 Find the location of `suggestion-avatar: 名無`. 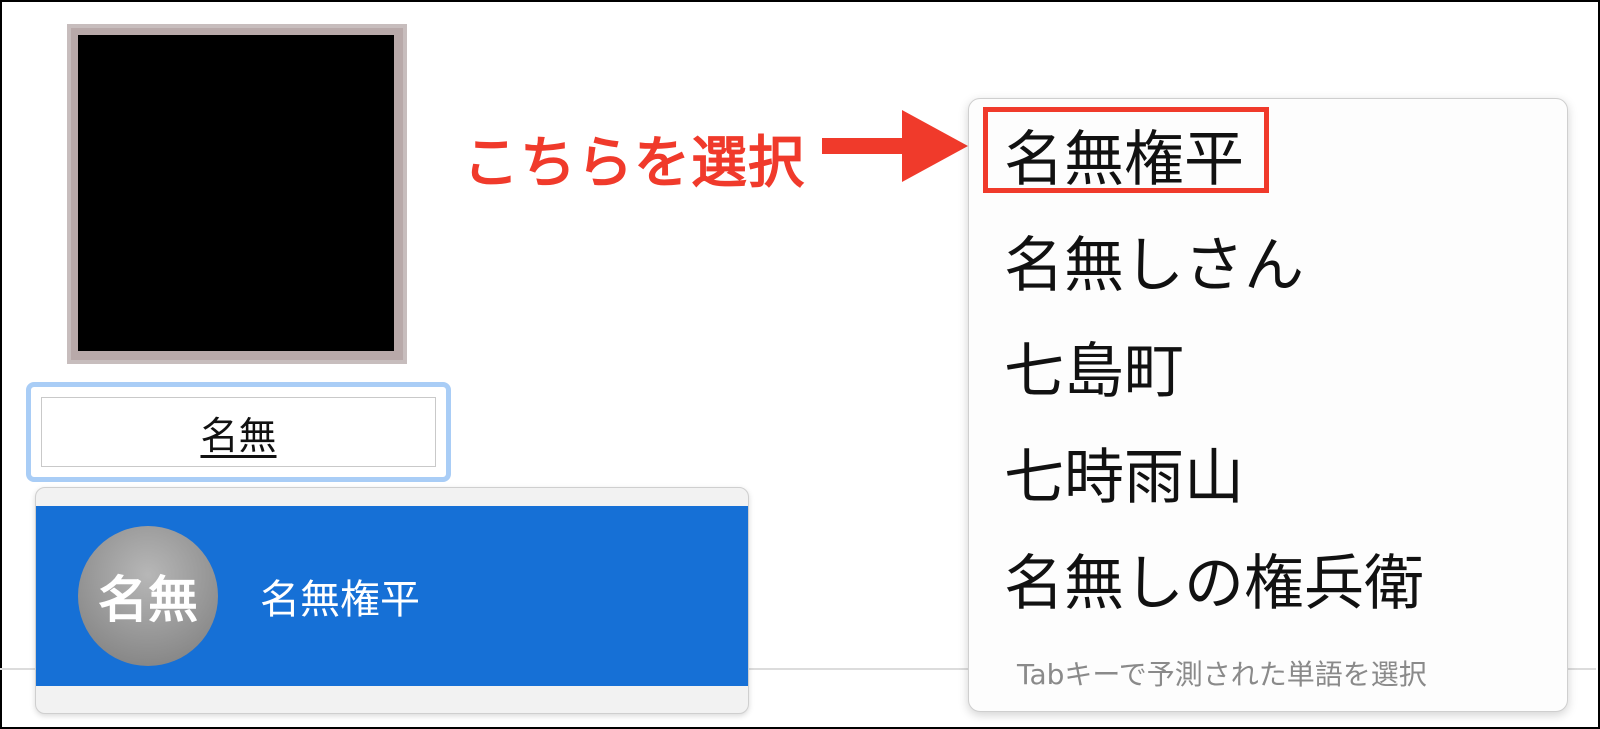

suggestion-avatar: 名無 is located at coordinates (148, 596).